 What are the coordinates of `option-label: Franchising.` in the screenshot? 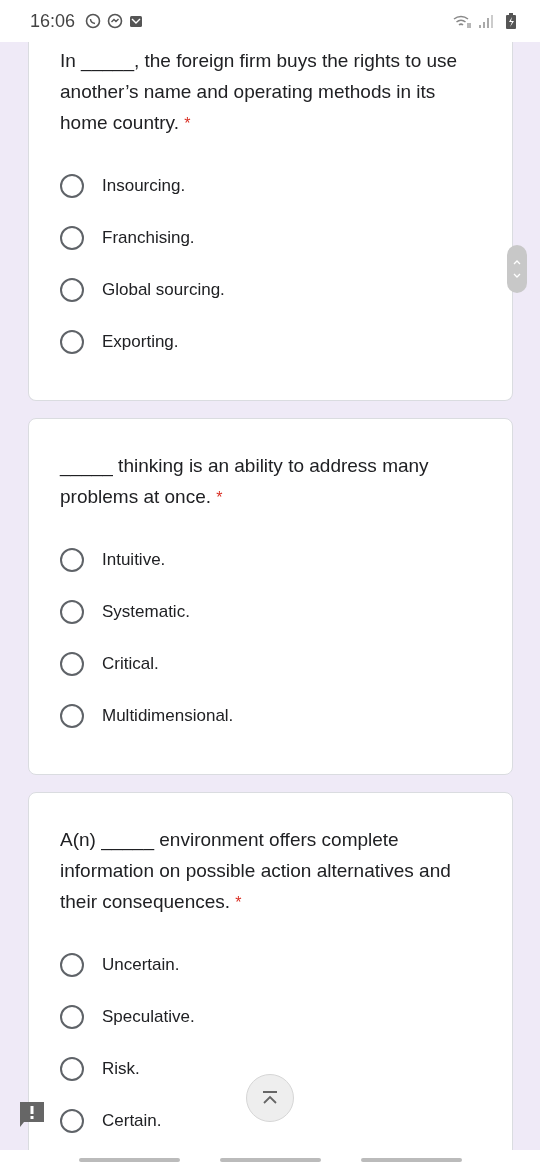 It's located at (148, 238).